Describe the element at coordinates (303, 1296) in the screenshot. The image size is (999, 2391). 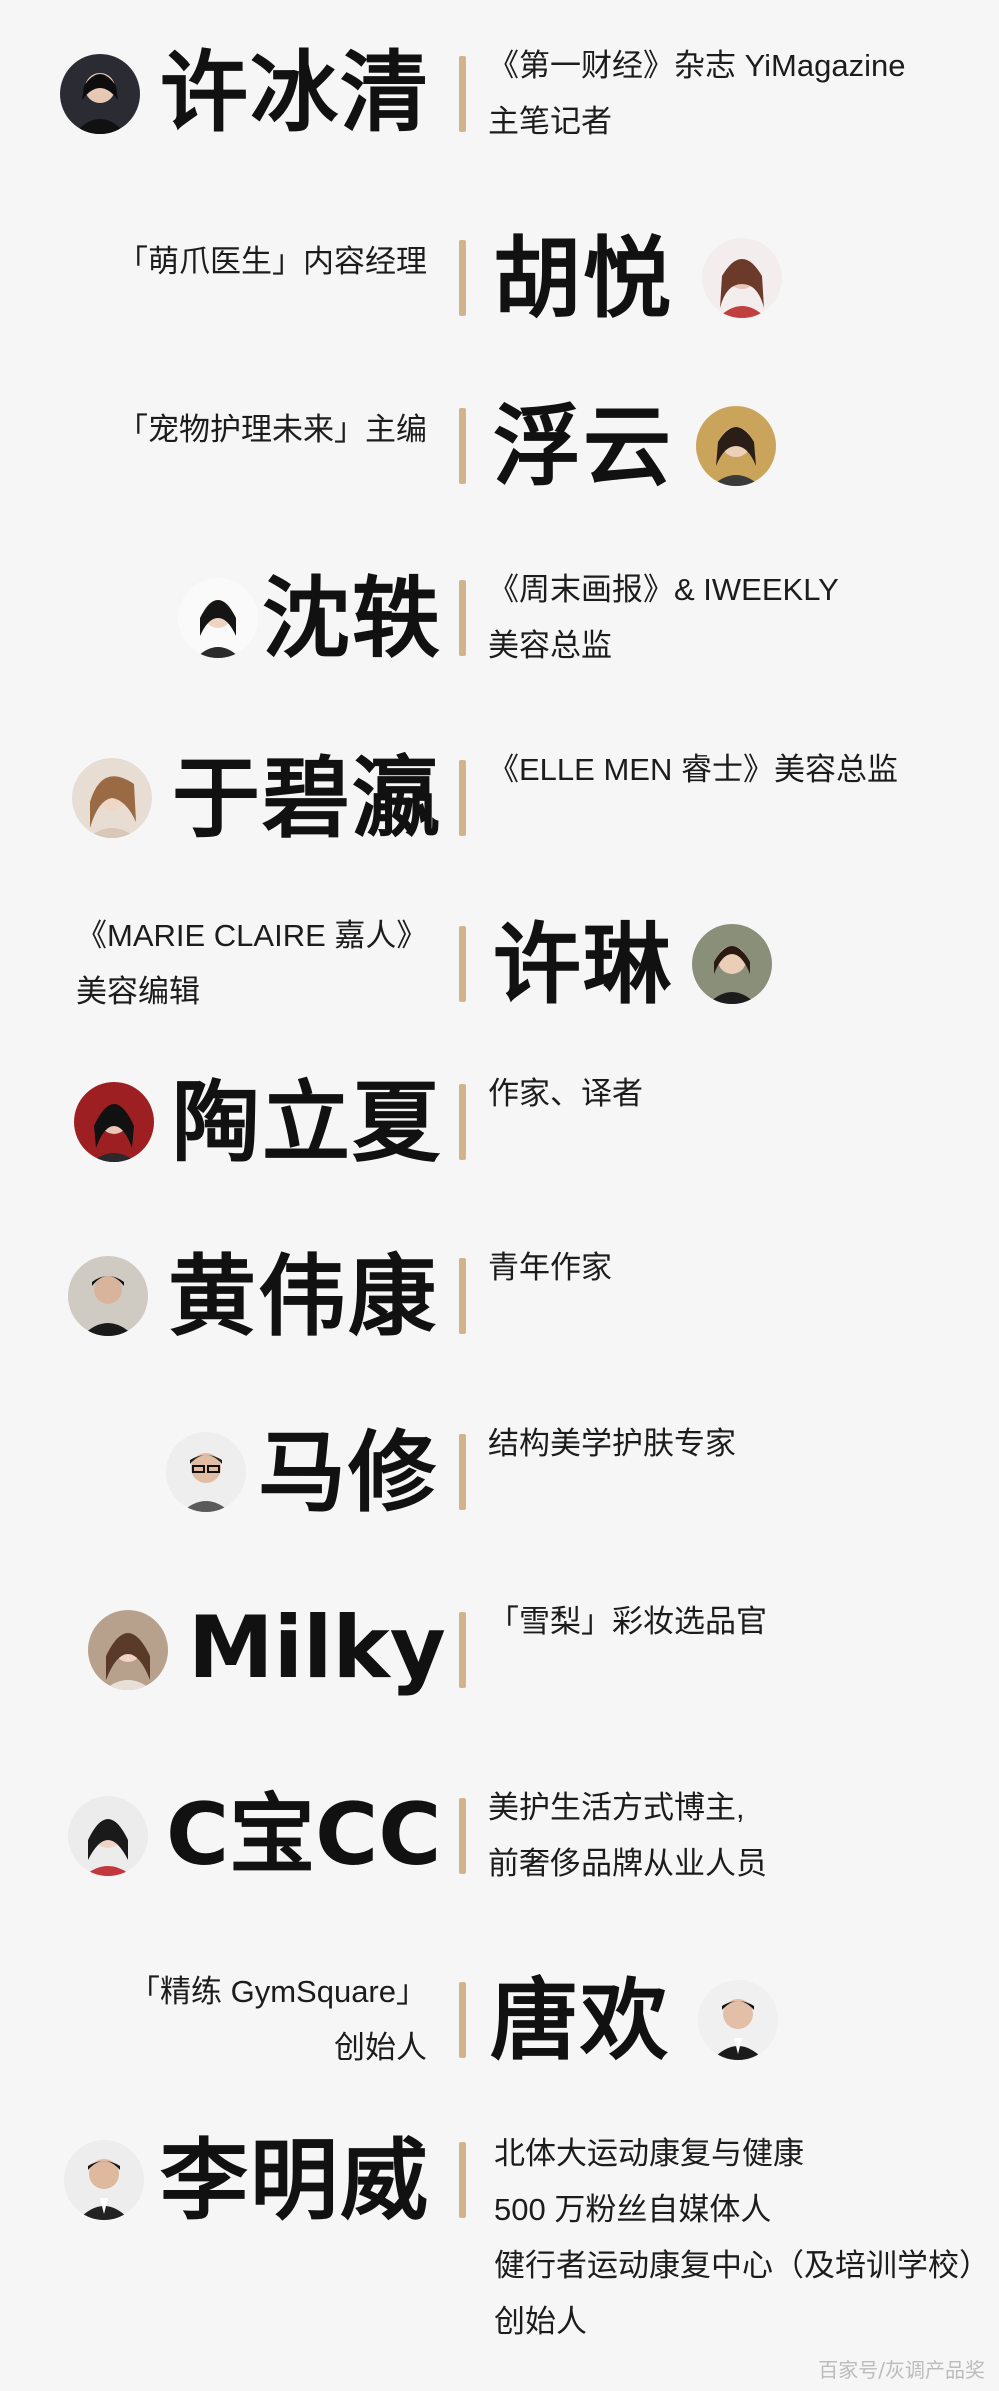
I see `person-name: 黄伟康` at that location.